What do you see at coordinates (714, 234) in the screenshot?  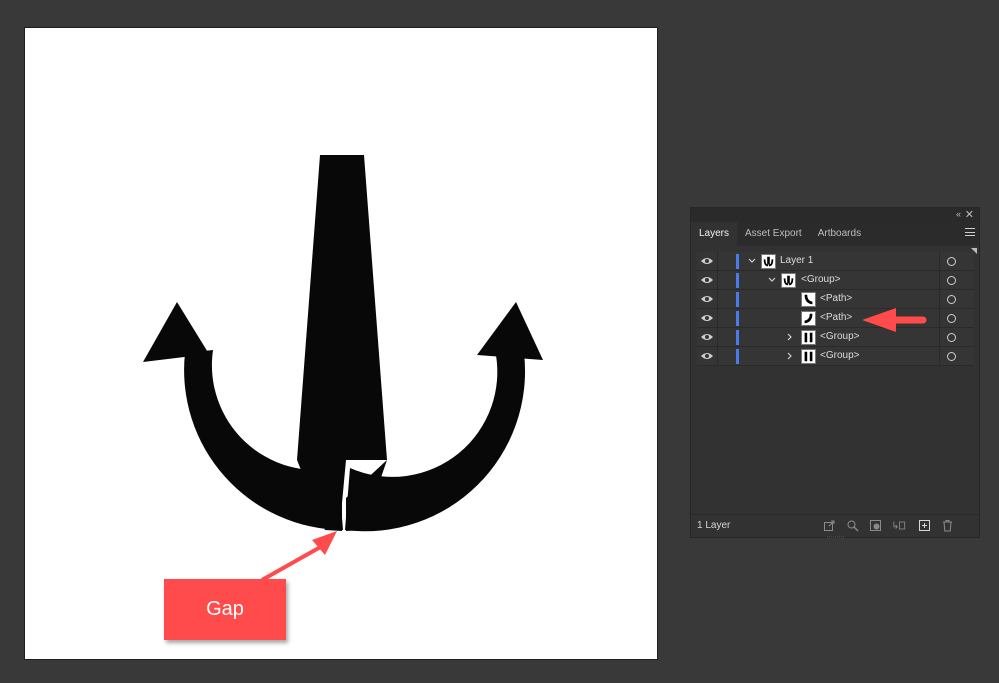 I see `tab-layers: Layers` at bounding box center [714, 234].